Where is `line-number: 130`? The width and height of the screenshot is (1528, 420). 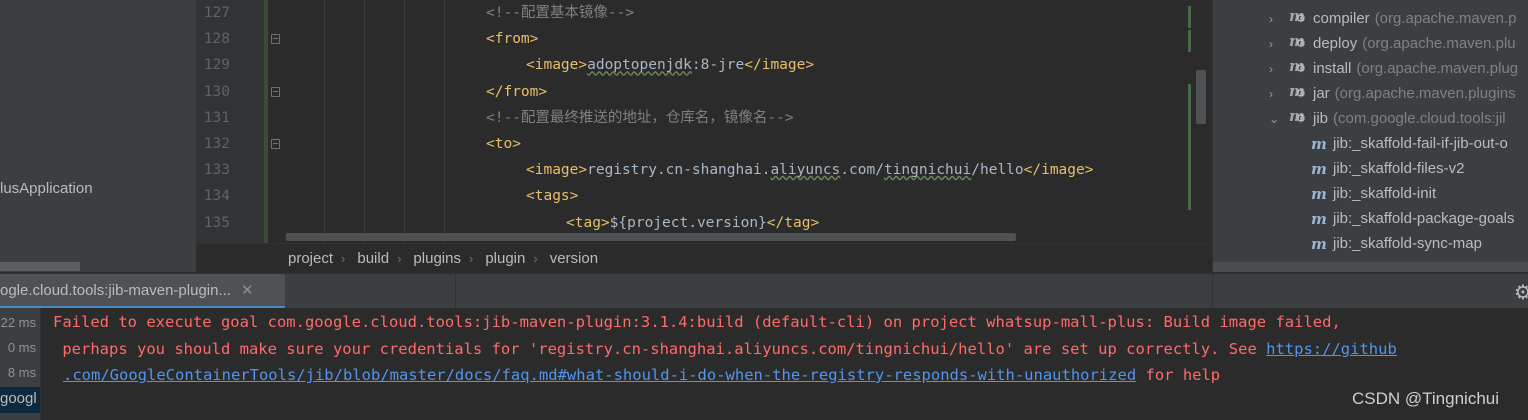 line-number: 130 is located at coordinates (216, 91).